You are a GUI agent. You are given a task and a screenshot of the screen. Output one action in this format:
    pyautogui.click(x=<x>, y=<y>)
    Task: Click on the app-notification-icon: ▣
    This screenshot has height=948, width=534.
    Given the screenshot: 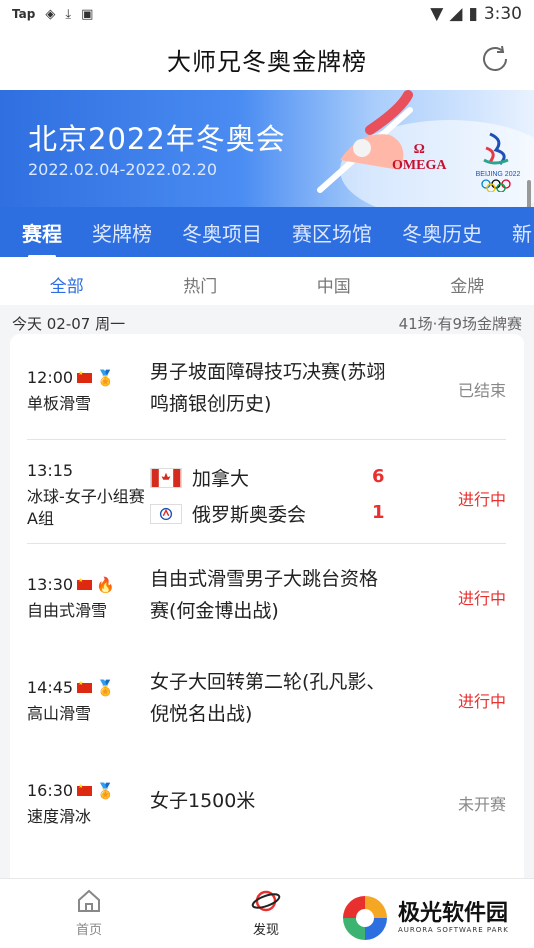 What is the action you would take?
    pyautogui.click(x=87, y=14)
    